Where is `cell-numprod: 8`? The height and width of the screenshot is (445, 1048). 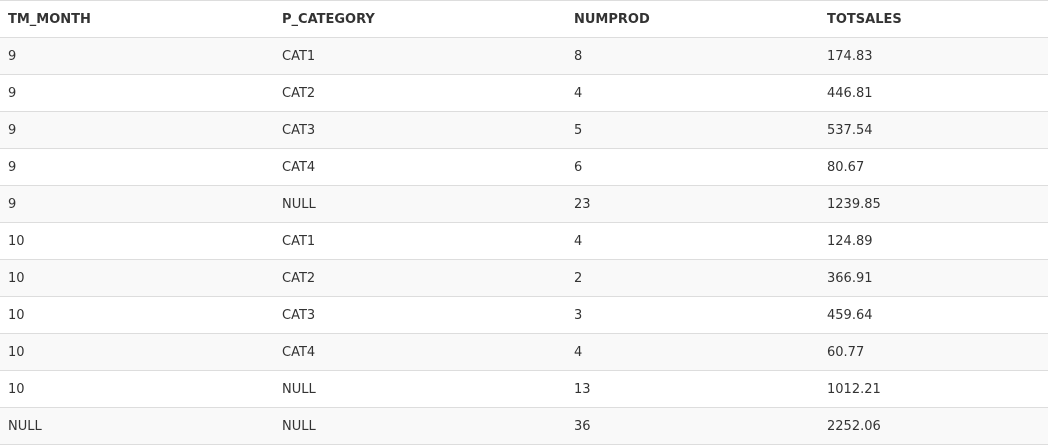
cell-numprod: 8 is located at coordinates (692, 56).